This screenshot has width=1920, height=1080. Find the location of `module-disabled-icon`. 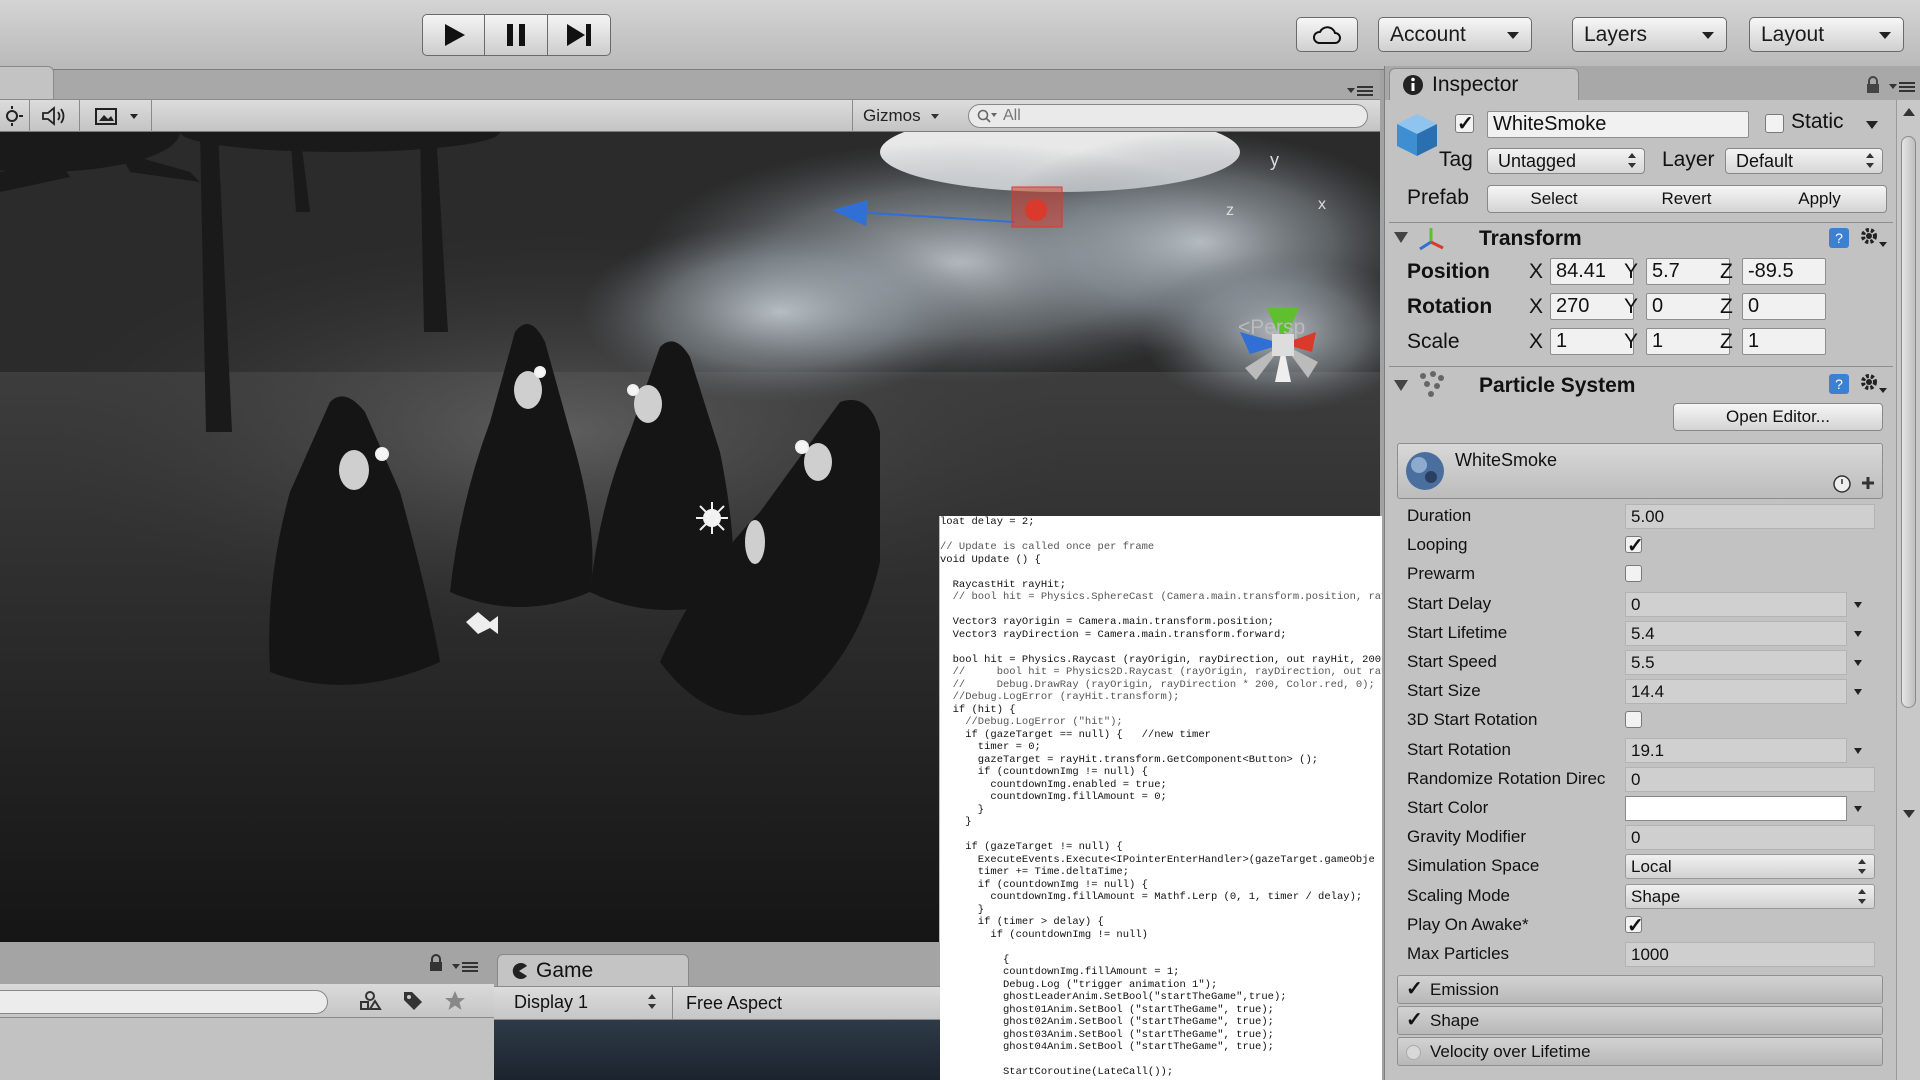

module-disabled-icon is located at coordinates (1413, 1052).